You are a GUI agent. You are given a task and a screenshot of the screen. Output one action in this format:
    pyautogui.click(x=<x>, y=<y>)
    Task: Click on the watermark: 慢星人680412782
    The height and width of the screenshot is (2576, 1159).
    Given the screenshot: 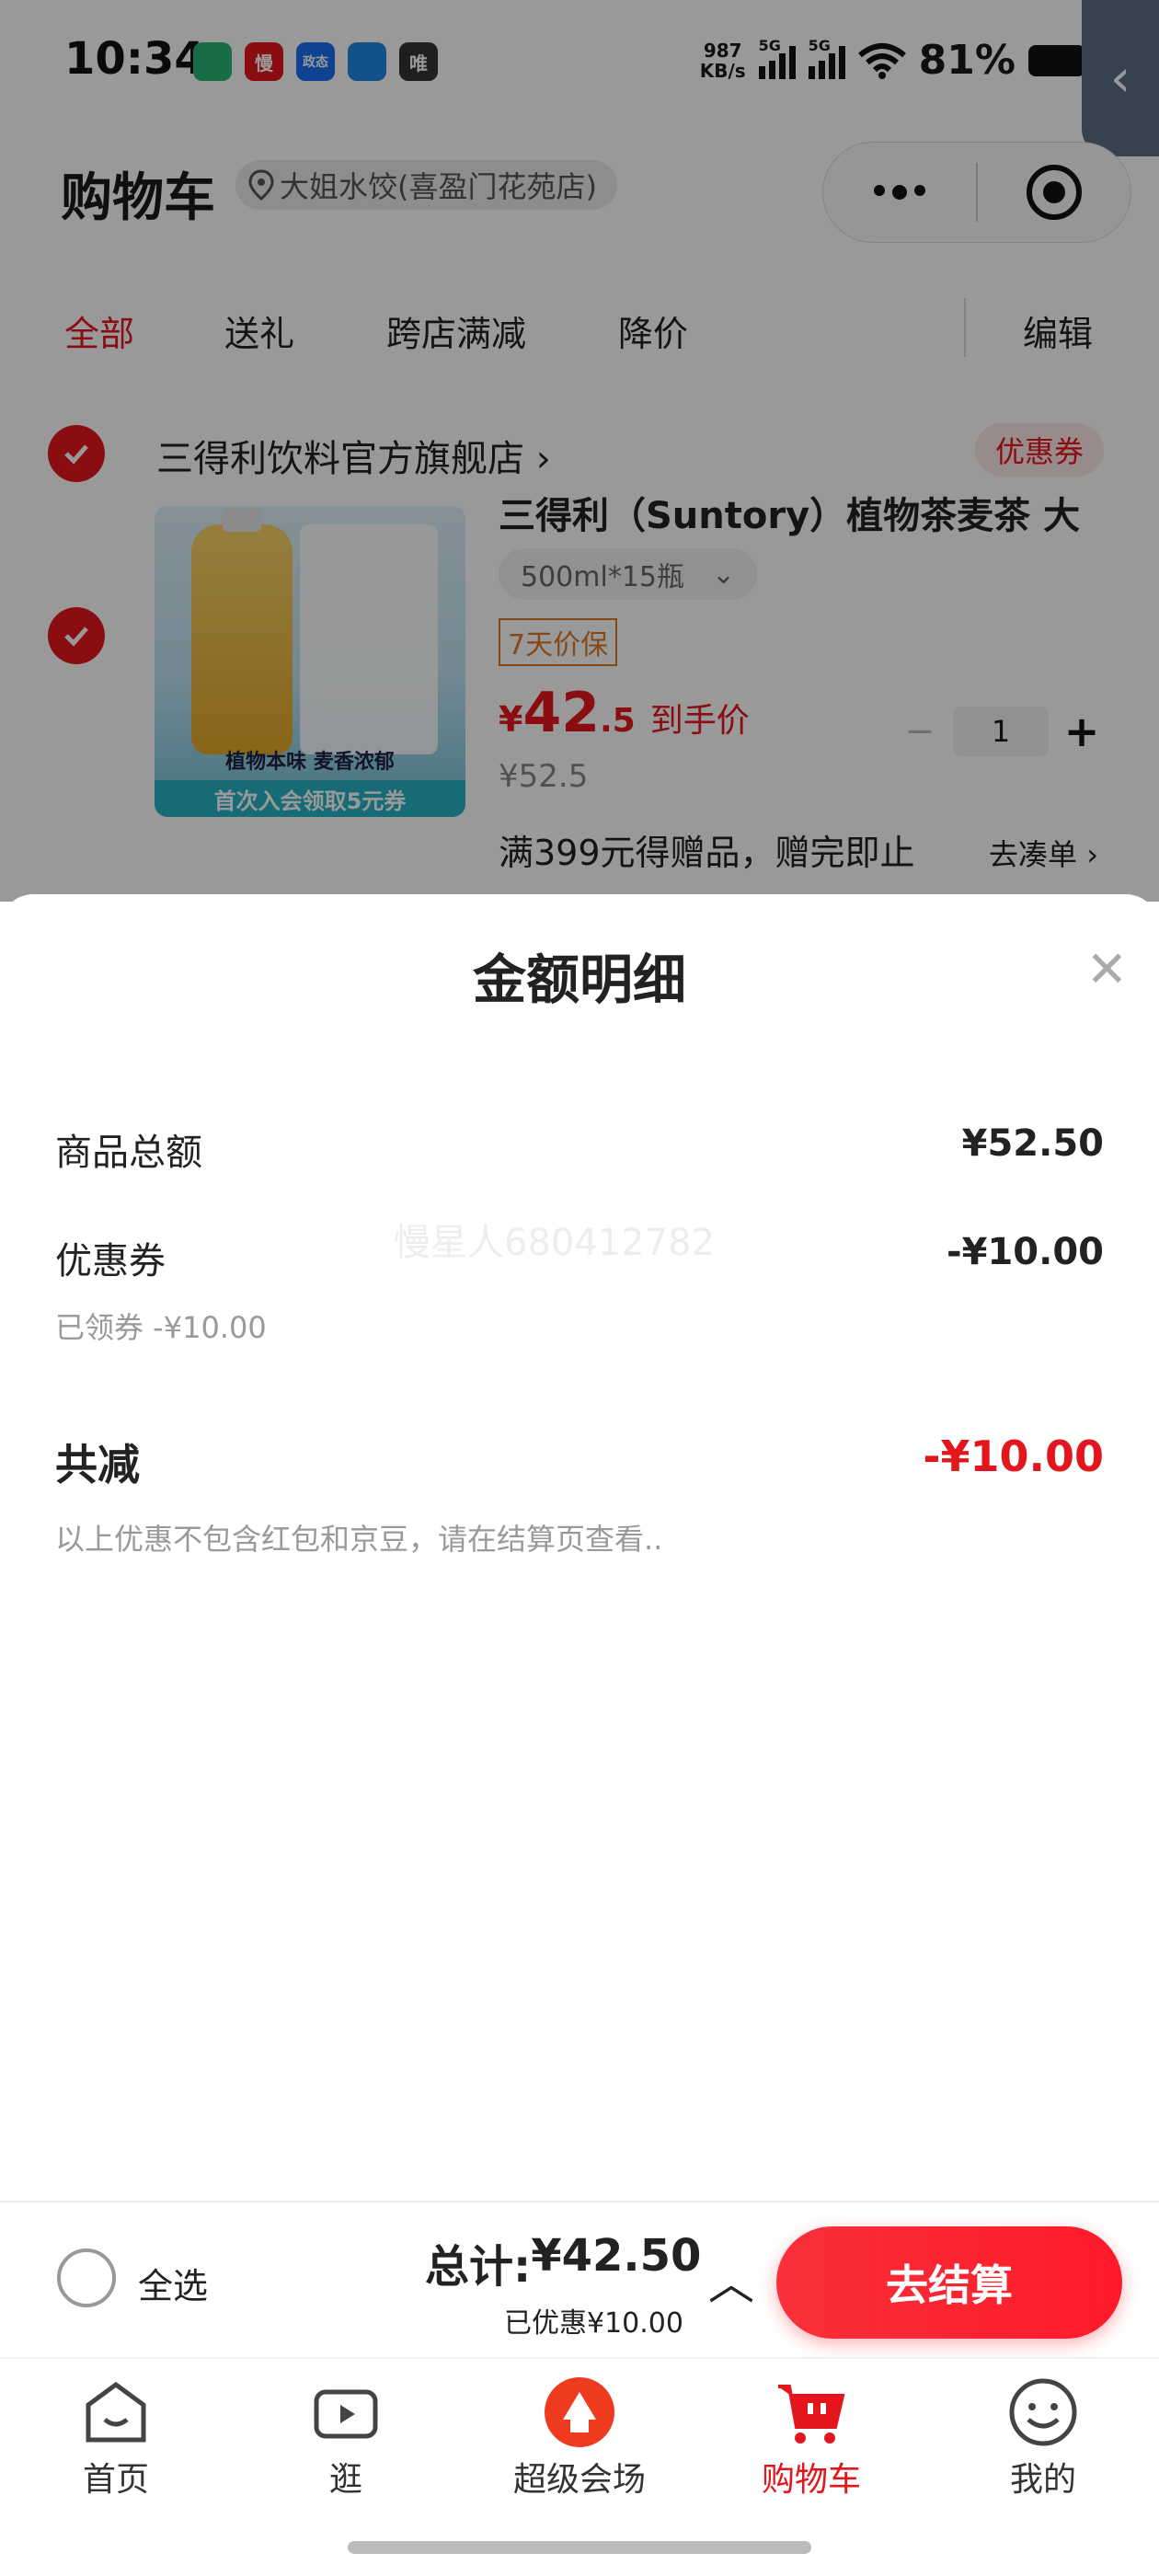 What is the action you would take?
    pyautogui.click(x=555, y=1243)
    